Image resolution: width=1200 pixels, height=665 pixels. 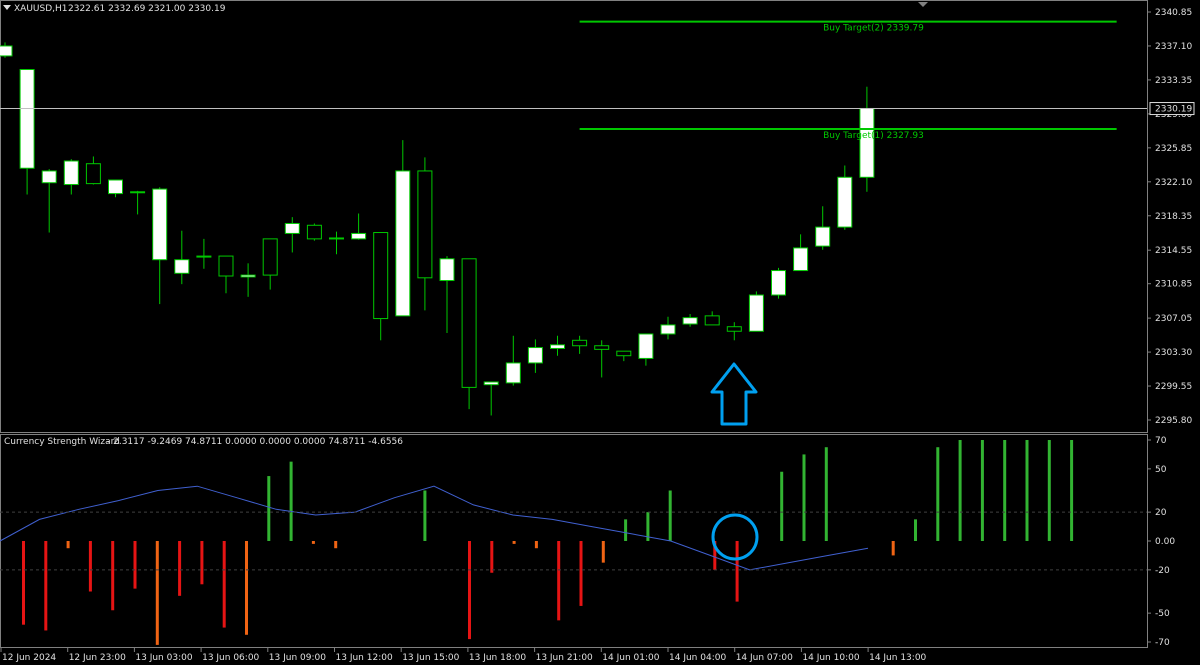 What do you see at coordinates (364, 658) in the screenshot?
I see `time-tick-label: 13 Jun 12:00` at bounding box center [364, 658].